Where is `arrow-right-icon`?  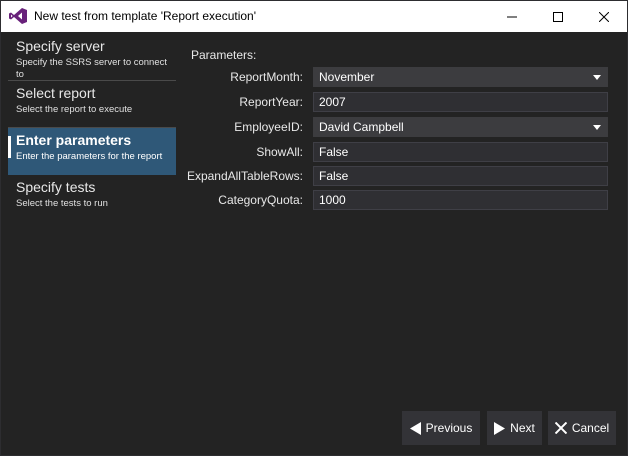 arrow-right-icon is located at coordinates (500, 428).